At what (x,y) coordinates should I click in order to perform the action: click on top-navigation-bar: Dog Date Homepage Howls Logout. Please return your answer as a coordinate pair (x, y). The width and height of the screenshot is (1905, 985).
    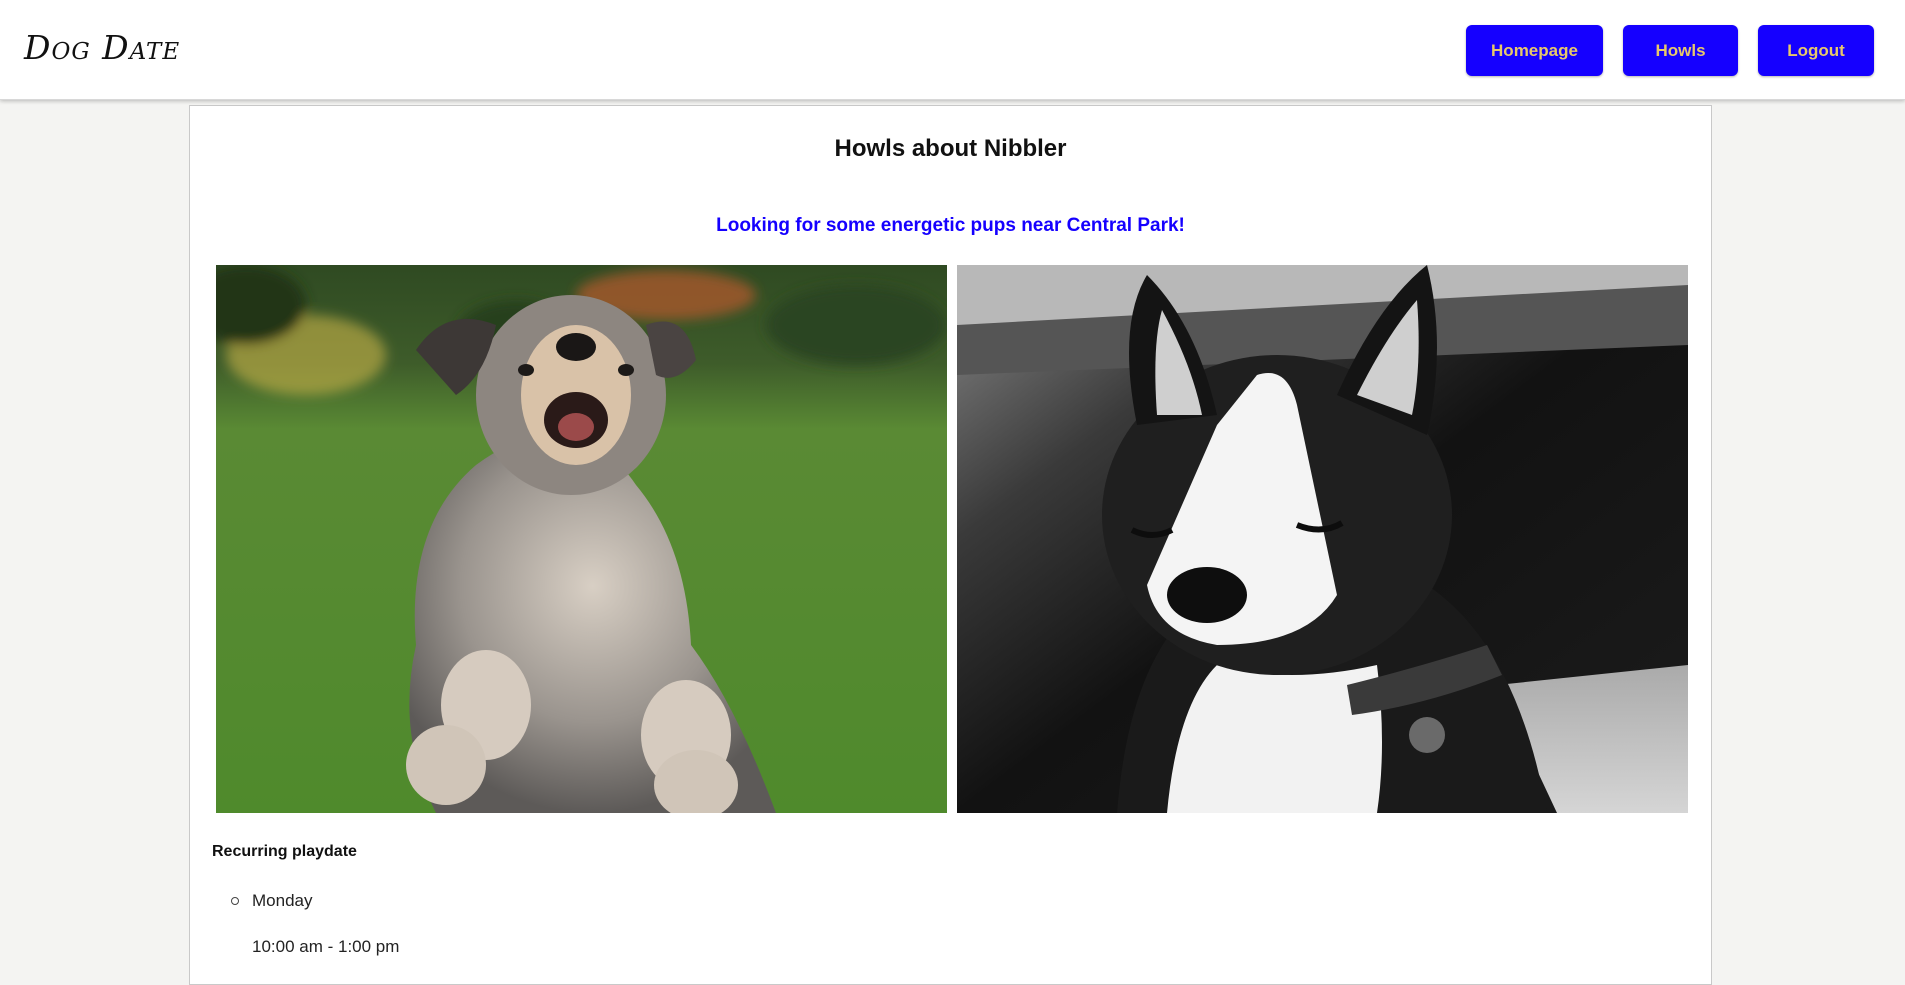
    Looking at the image, I should click on (952, 50).